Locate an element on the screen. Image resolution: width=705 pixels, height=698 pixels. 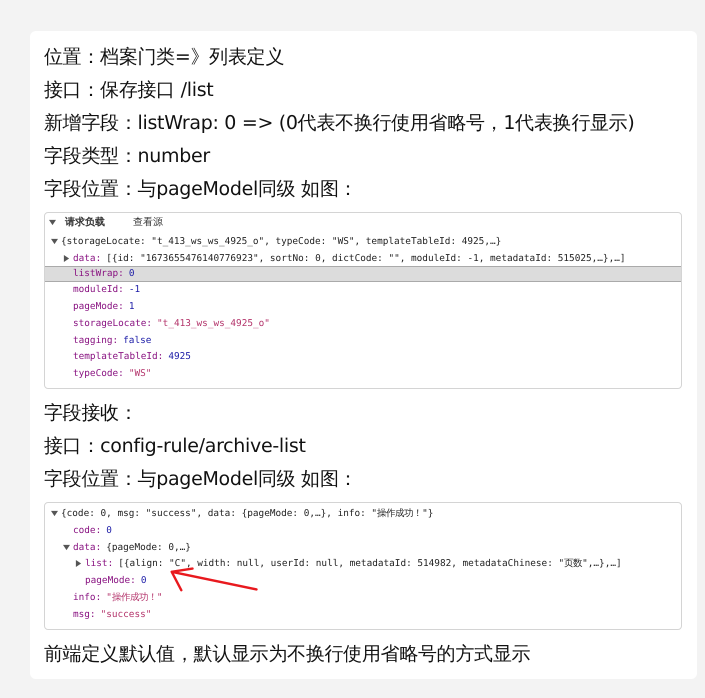
tree-row: tagging: false is located at coordinates (363, 340).